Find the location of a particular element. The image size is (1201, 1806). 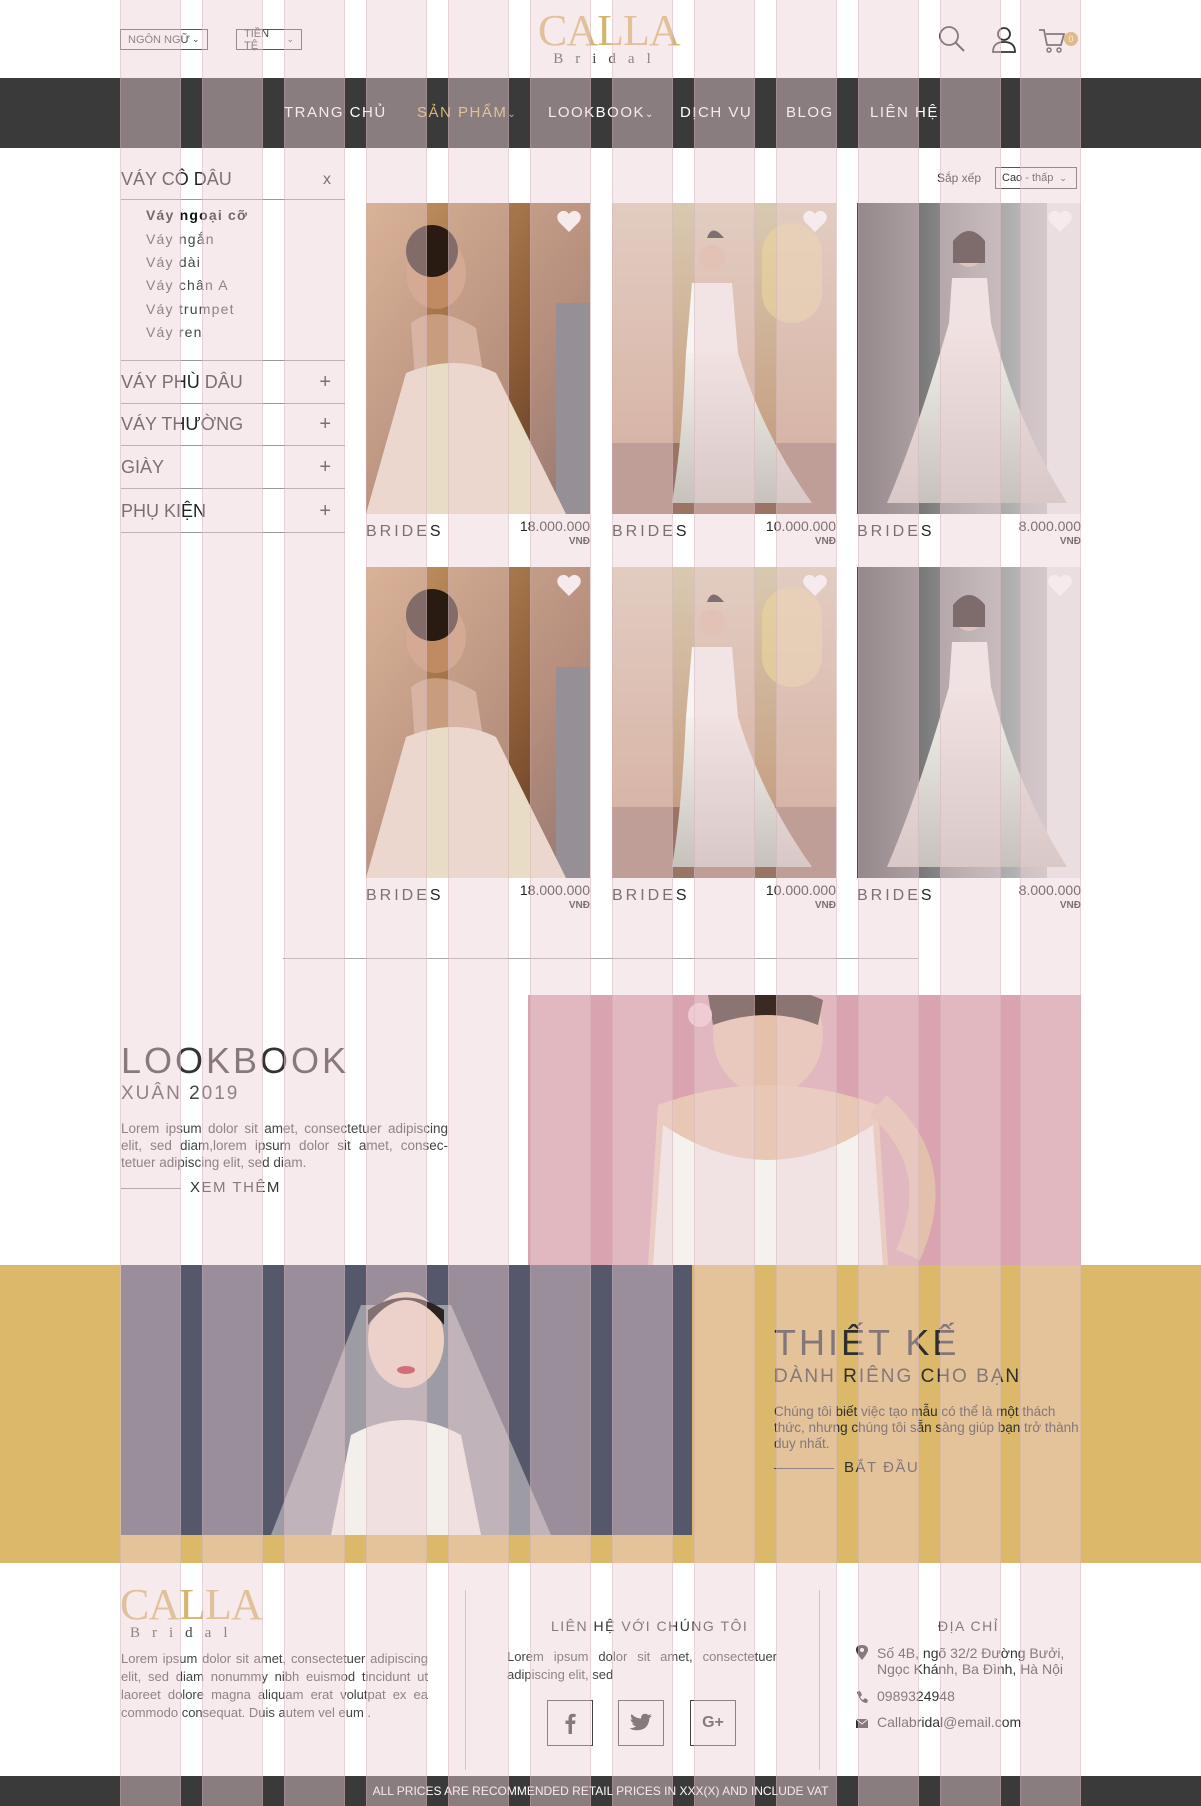

nav-item-lookbook: LOOKBOOK⌄ is located at coordinates (601, 113).